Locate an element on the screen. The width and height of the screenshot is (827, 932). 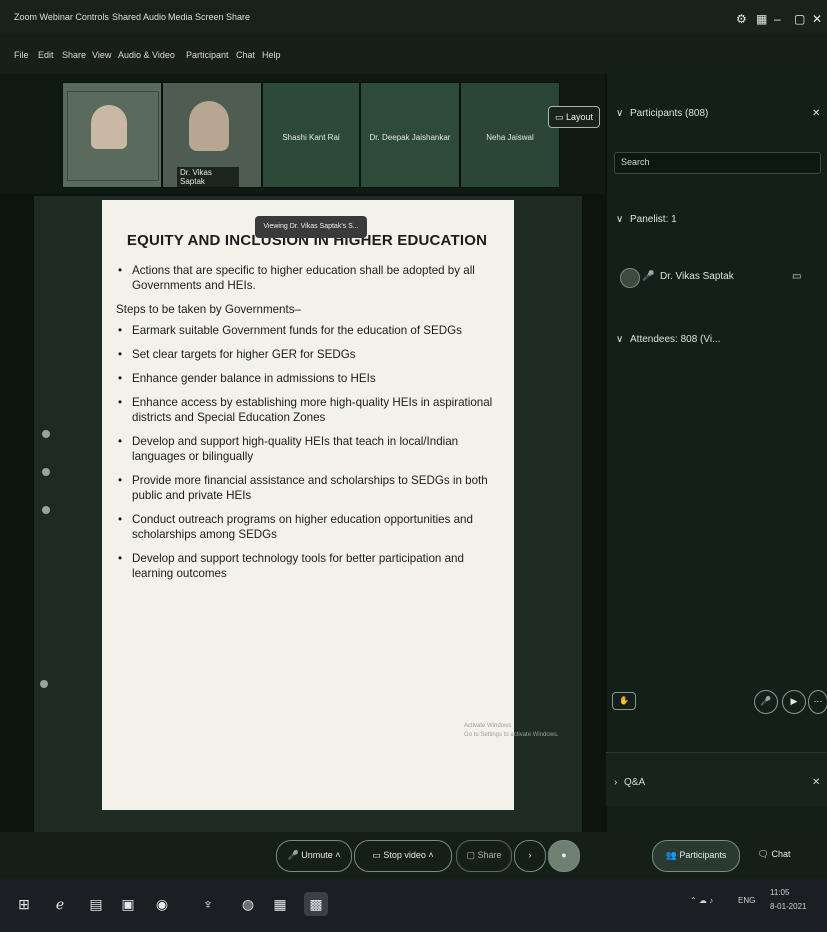
participants-label: Participants is located at coordinates (703, 855).